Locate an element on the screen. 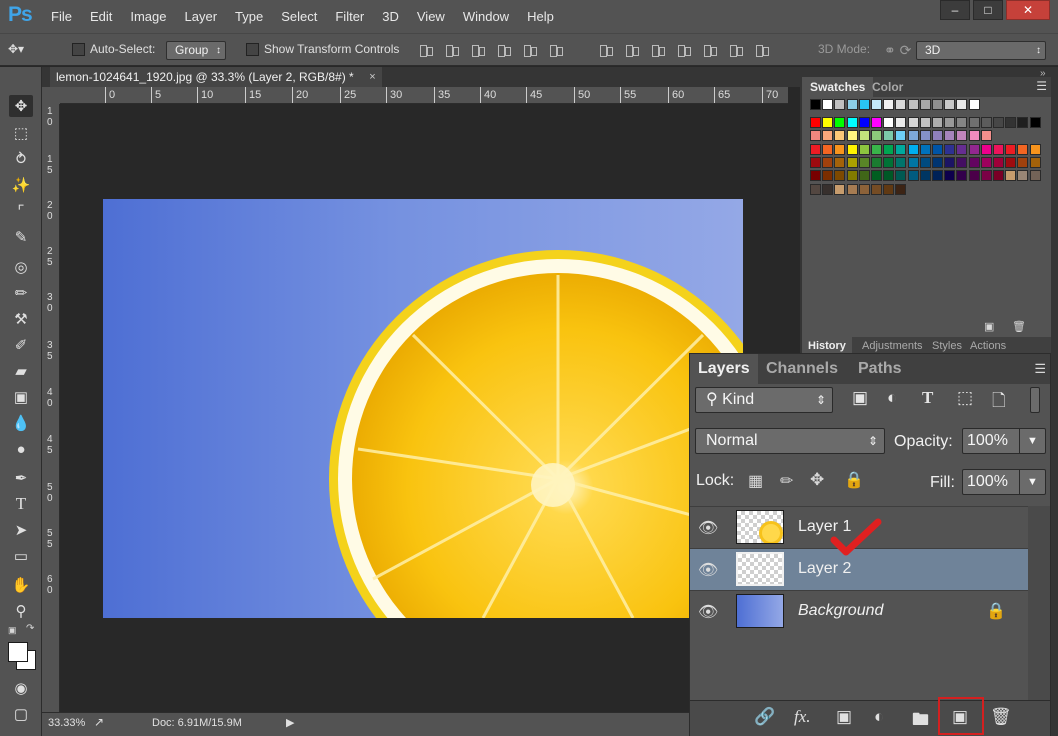 The image size is (1058, 736). history-brush-icon: ✐ is located at coordinates (21, 345).